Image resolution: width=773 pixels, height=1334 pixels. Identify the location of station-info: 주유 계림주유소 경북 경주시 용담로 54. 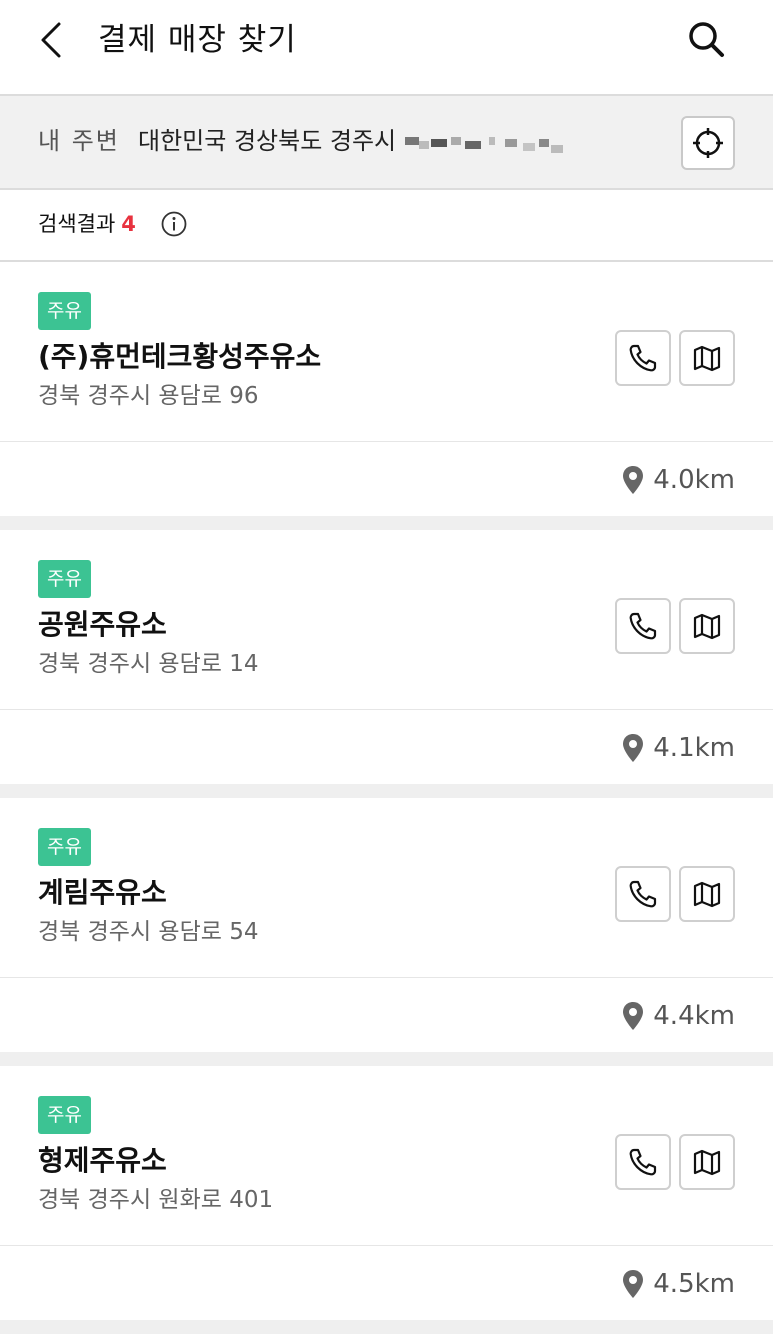
(386, 888).